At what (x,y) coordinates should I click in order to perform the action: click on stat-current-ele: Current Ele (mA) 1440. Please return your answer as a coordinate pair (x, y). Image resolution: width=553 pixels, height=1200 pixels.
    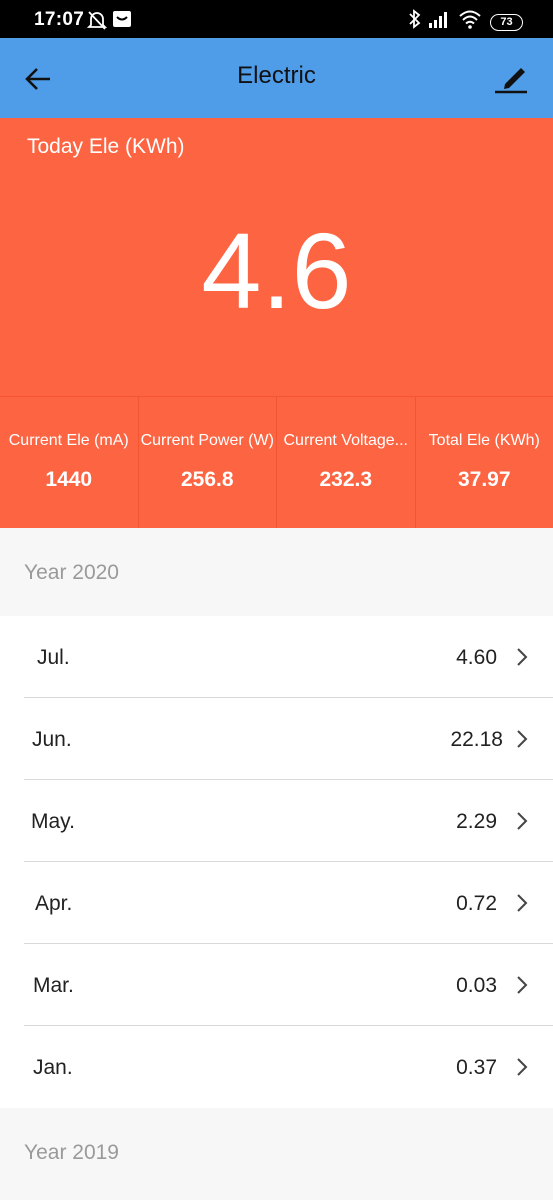
    Looking at the image, I should click on (69, 462).